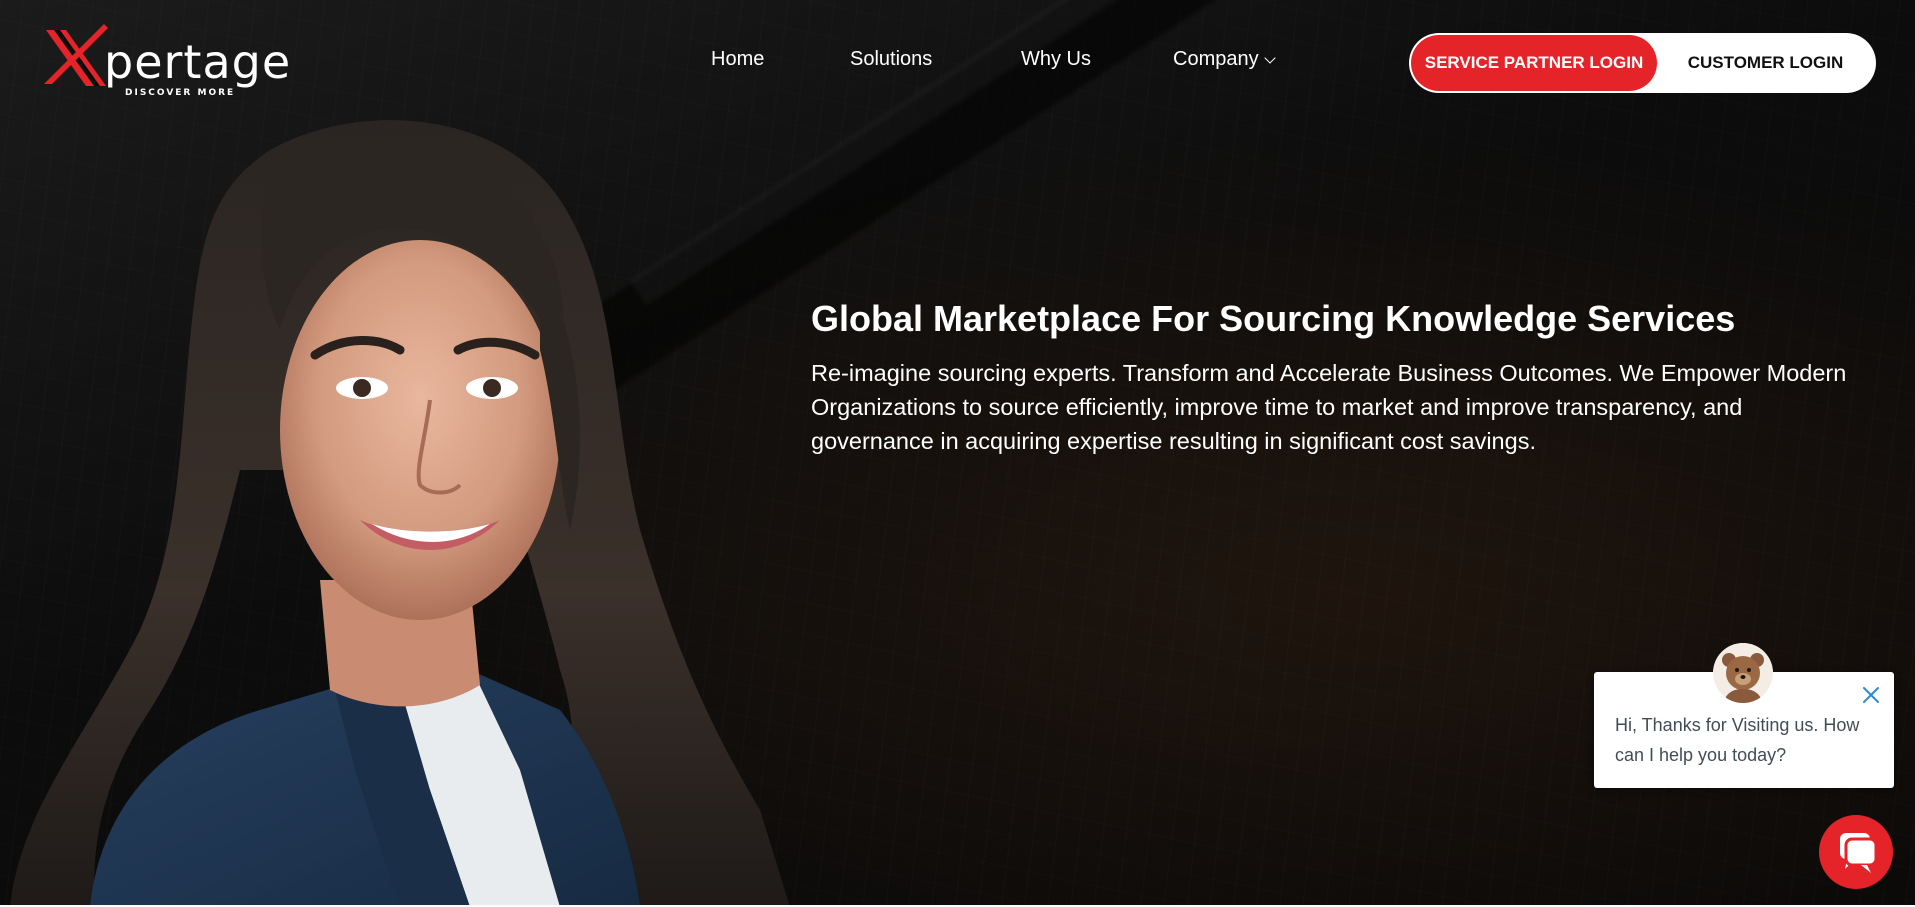 This screenshot has width=1915, height=907. What do you see at coordinates (180, 93) in the screenshot?
I see `logo-tagline: DISCOVER MORE` at bounding box center [180, 93].